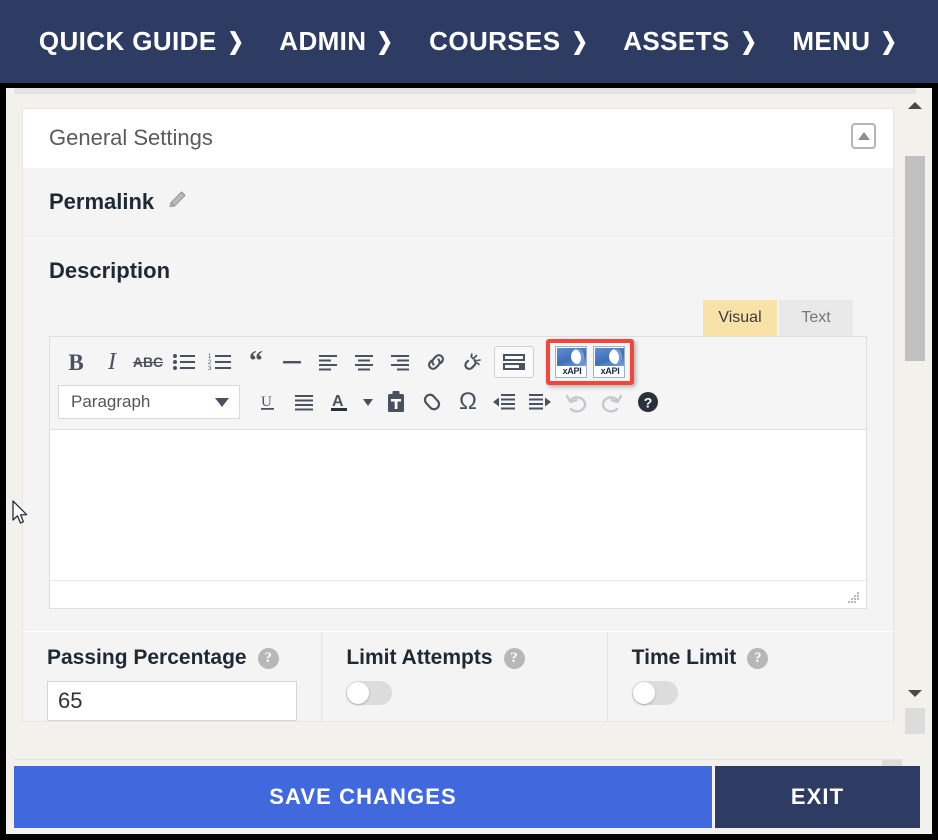 This screenshot has height=840, width=938. What do you see at coordinates (740, 318) in the screenshot?
I see `tab-visual: Visual` at bounding box center [740, 318].